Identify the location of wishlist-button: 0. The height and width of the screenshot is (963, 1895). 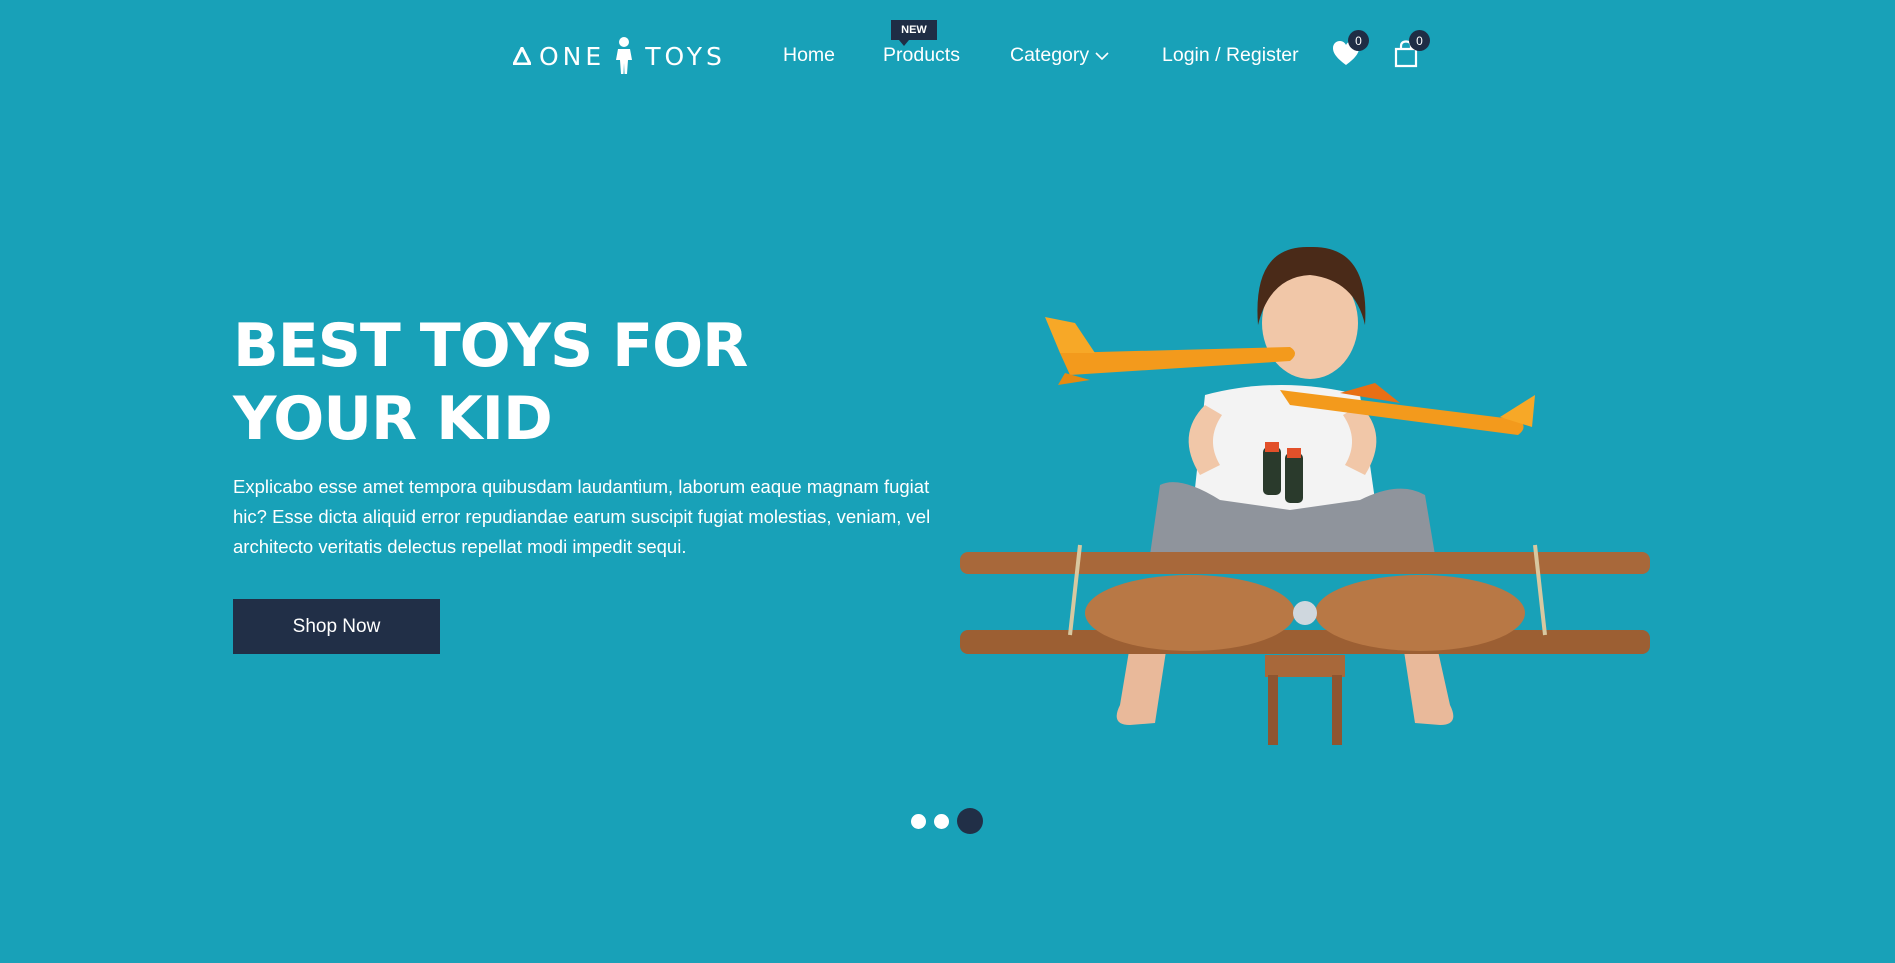
(1350, 50).